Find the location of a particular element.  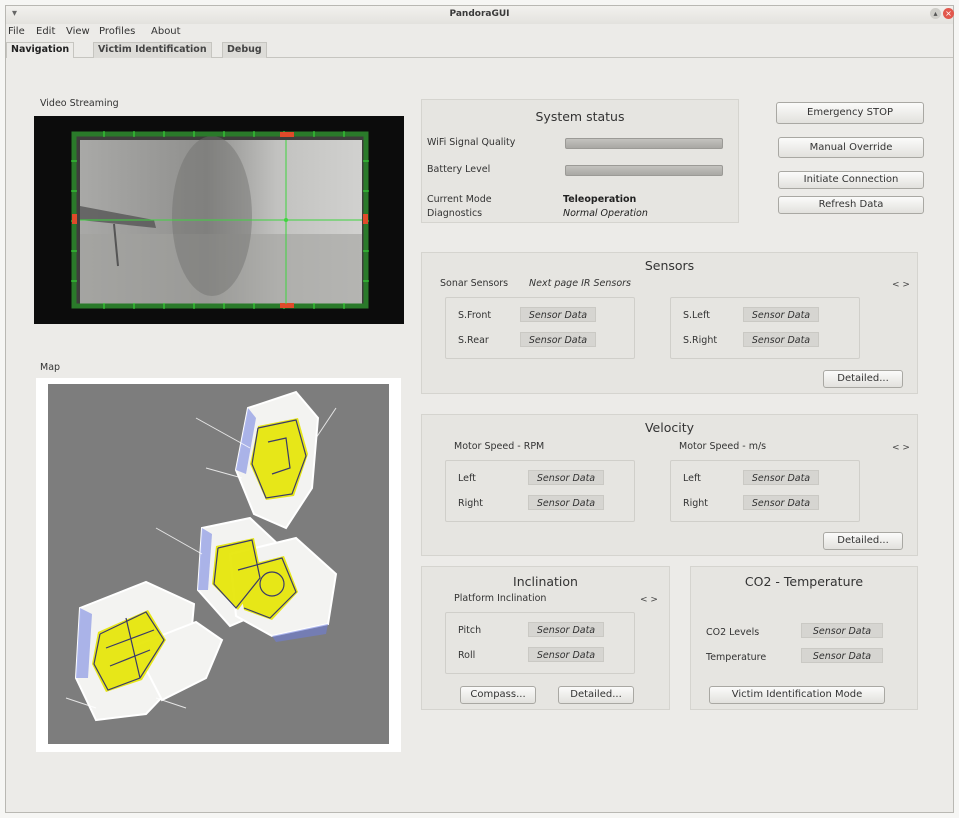

inclination-page-arrows: < > is located at coordinates (649, 600).